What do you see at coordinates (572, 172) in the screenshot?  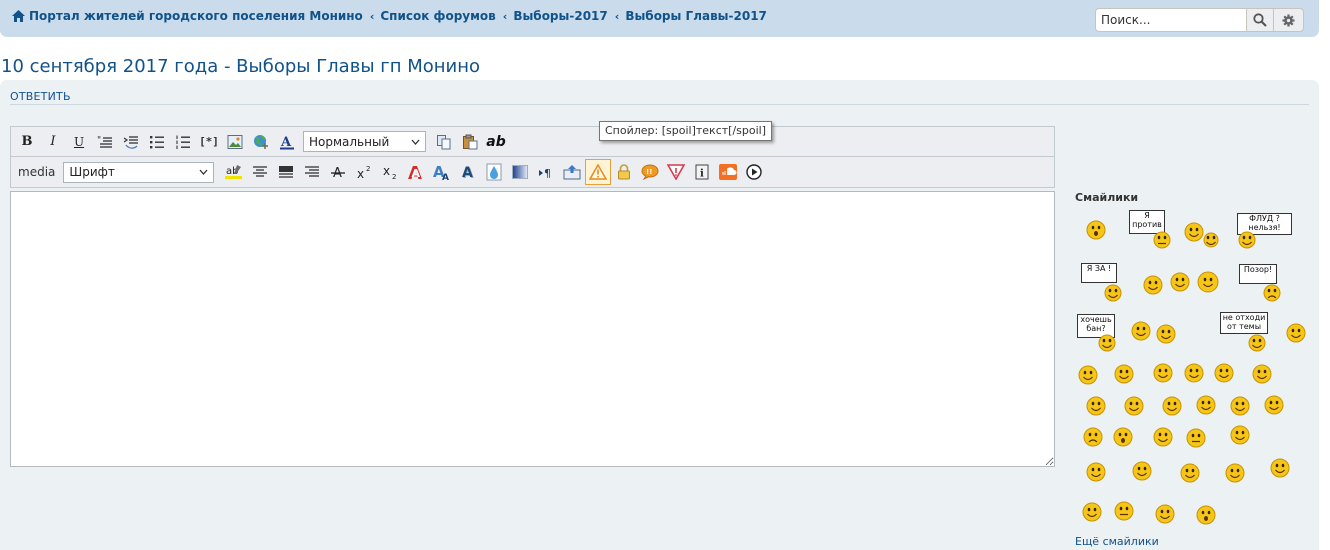 I see `upload-button` at bounding box center [572, 172].